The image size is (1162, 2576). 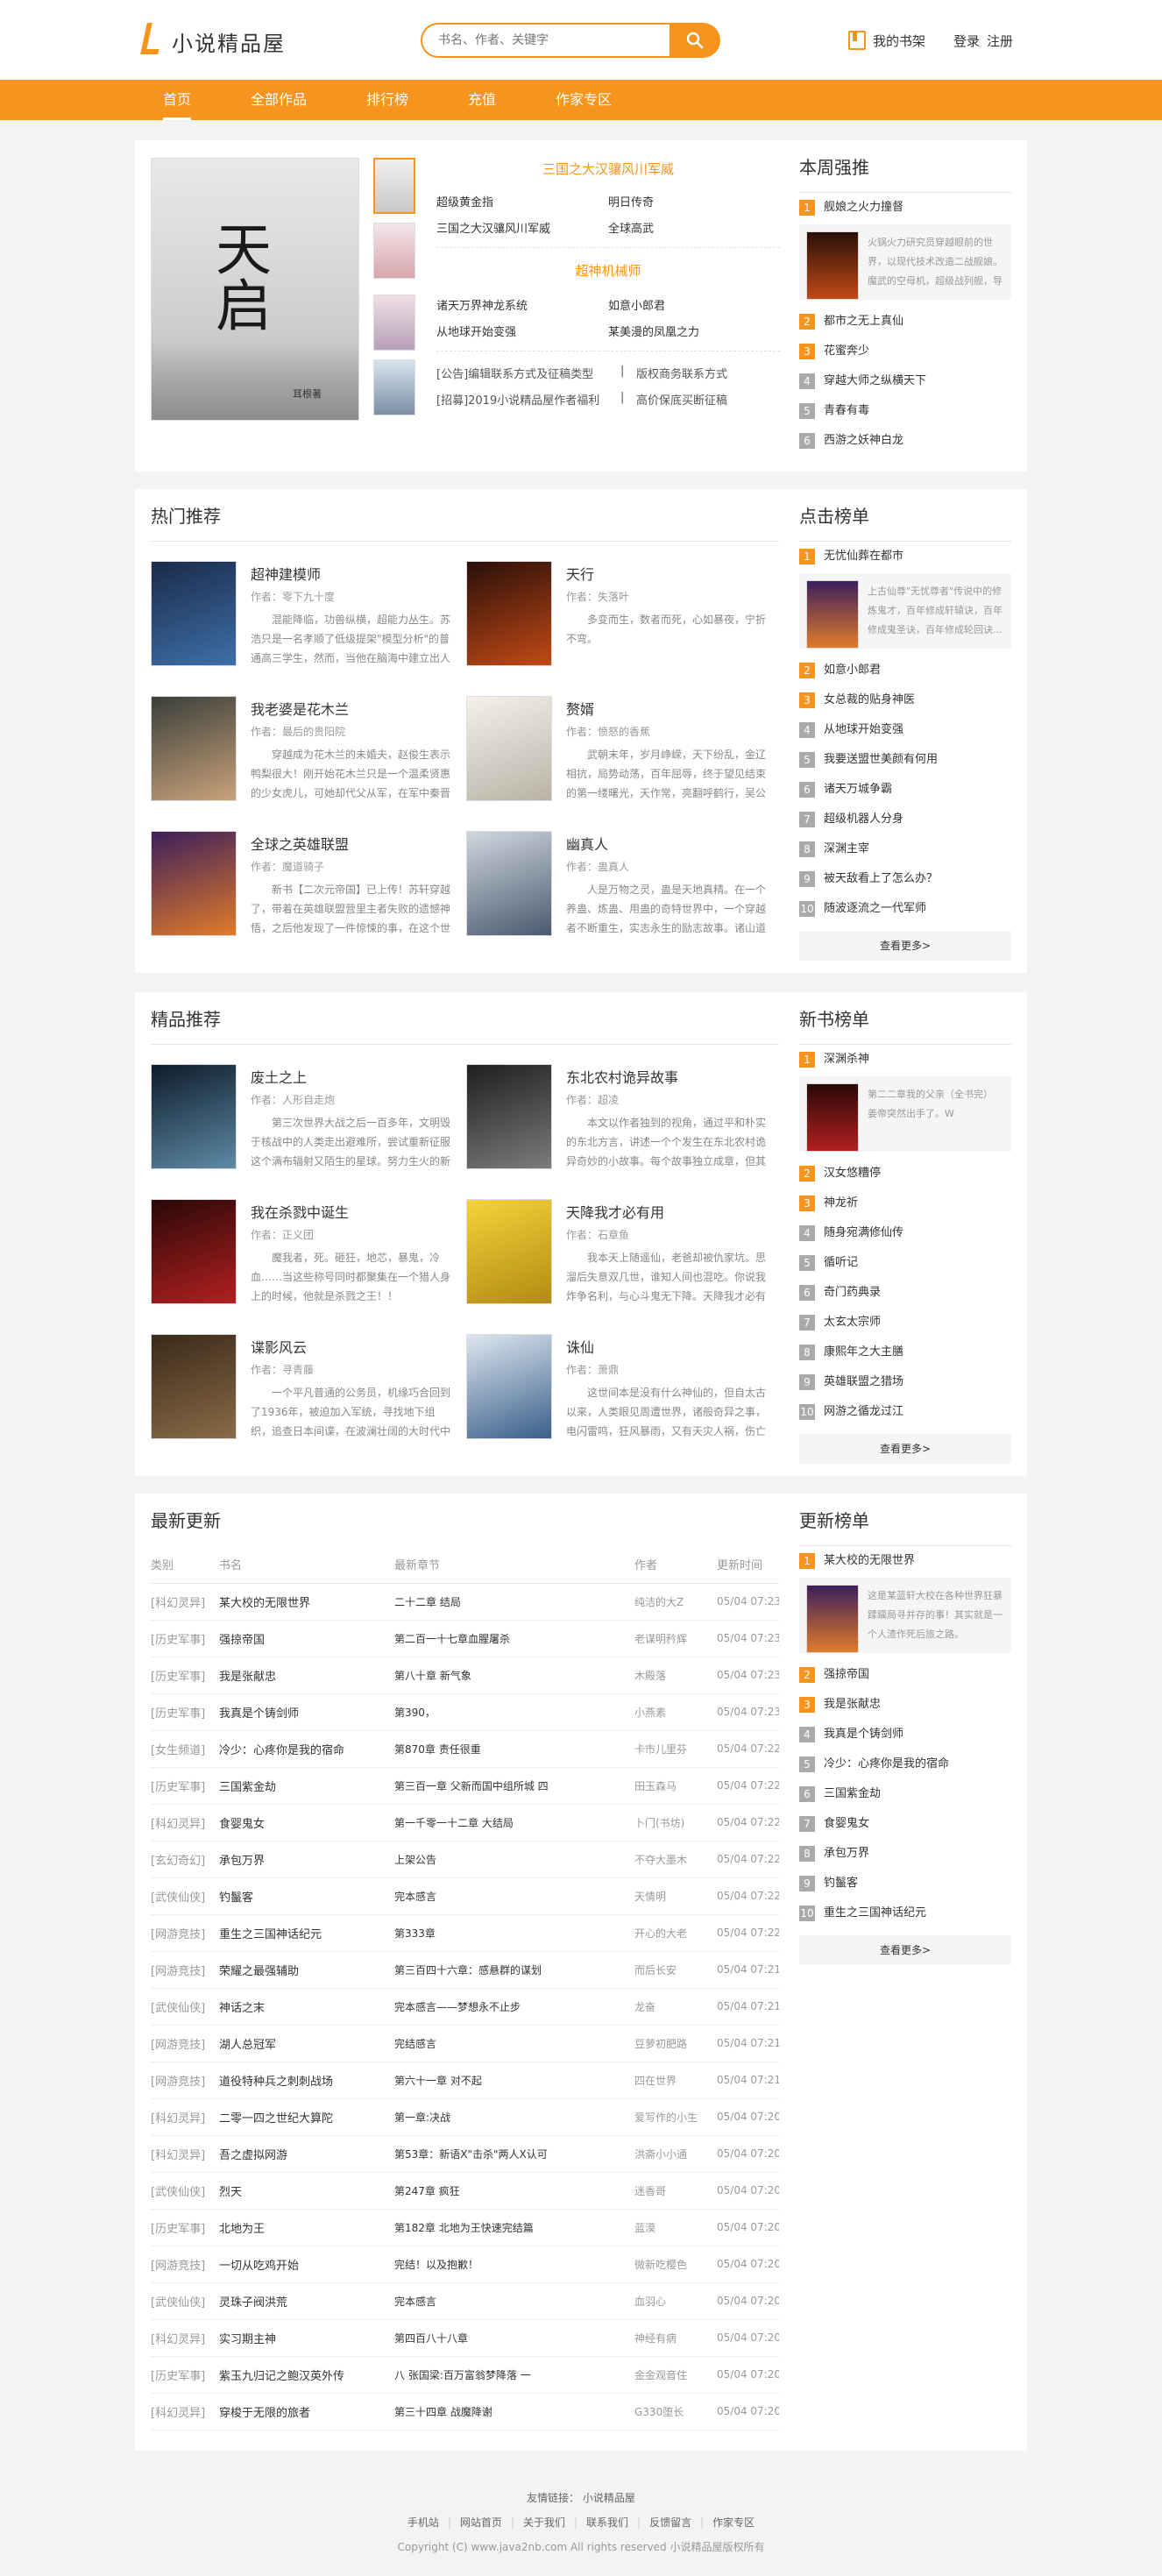 I want to click on book-link: 如意小郎君, so click(x=636, y=304).